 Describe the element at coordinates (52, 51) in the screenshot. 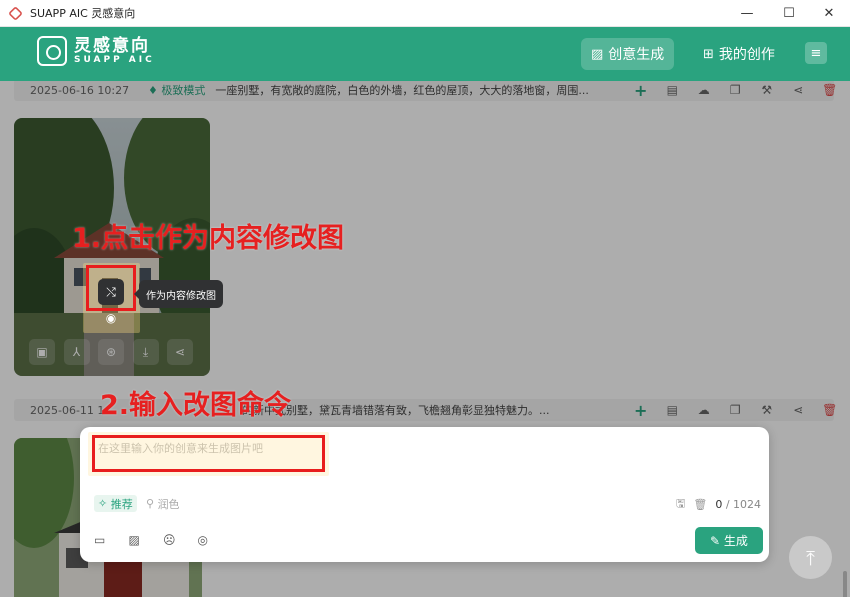

I see `logo-mark-icon` at that location.